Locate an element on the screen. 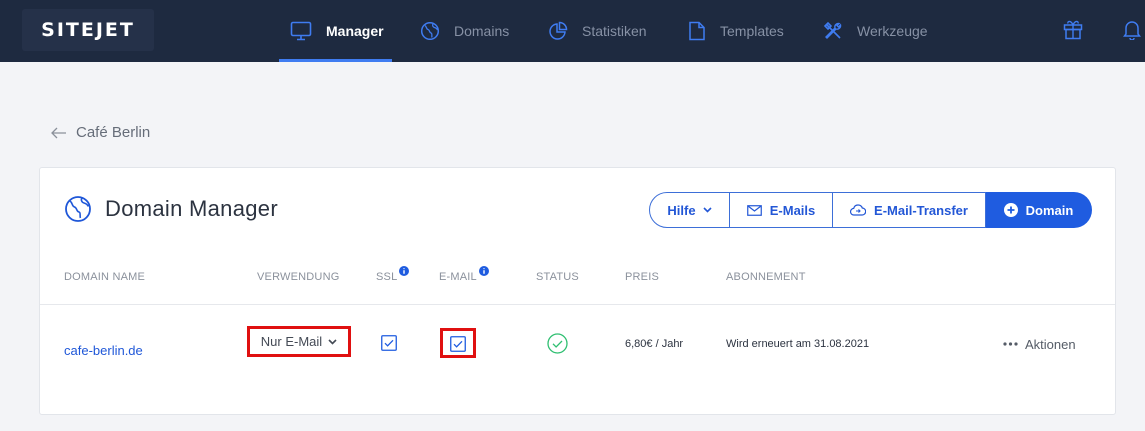  column-header-status: STATUS is located at coordinates (557, 277).